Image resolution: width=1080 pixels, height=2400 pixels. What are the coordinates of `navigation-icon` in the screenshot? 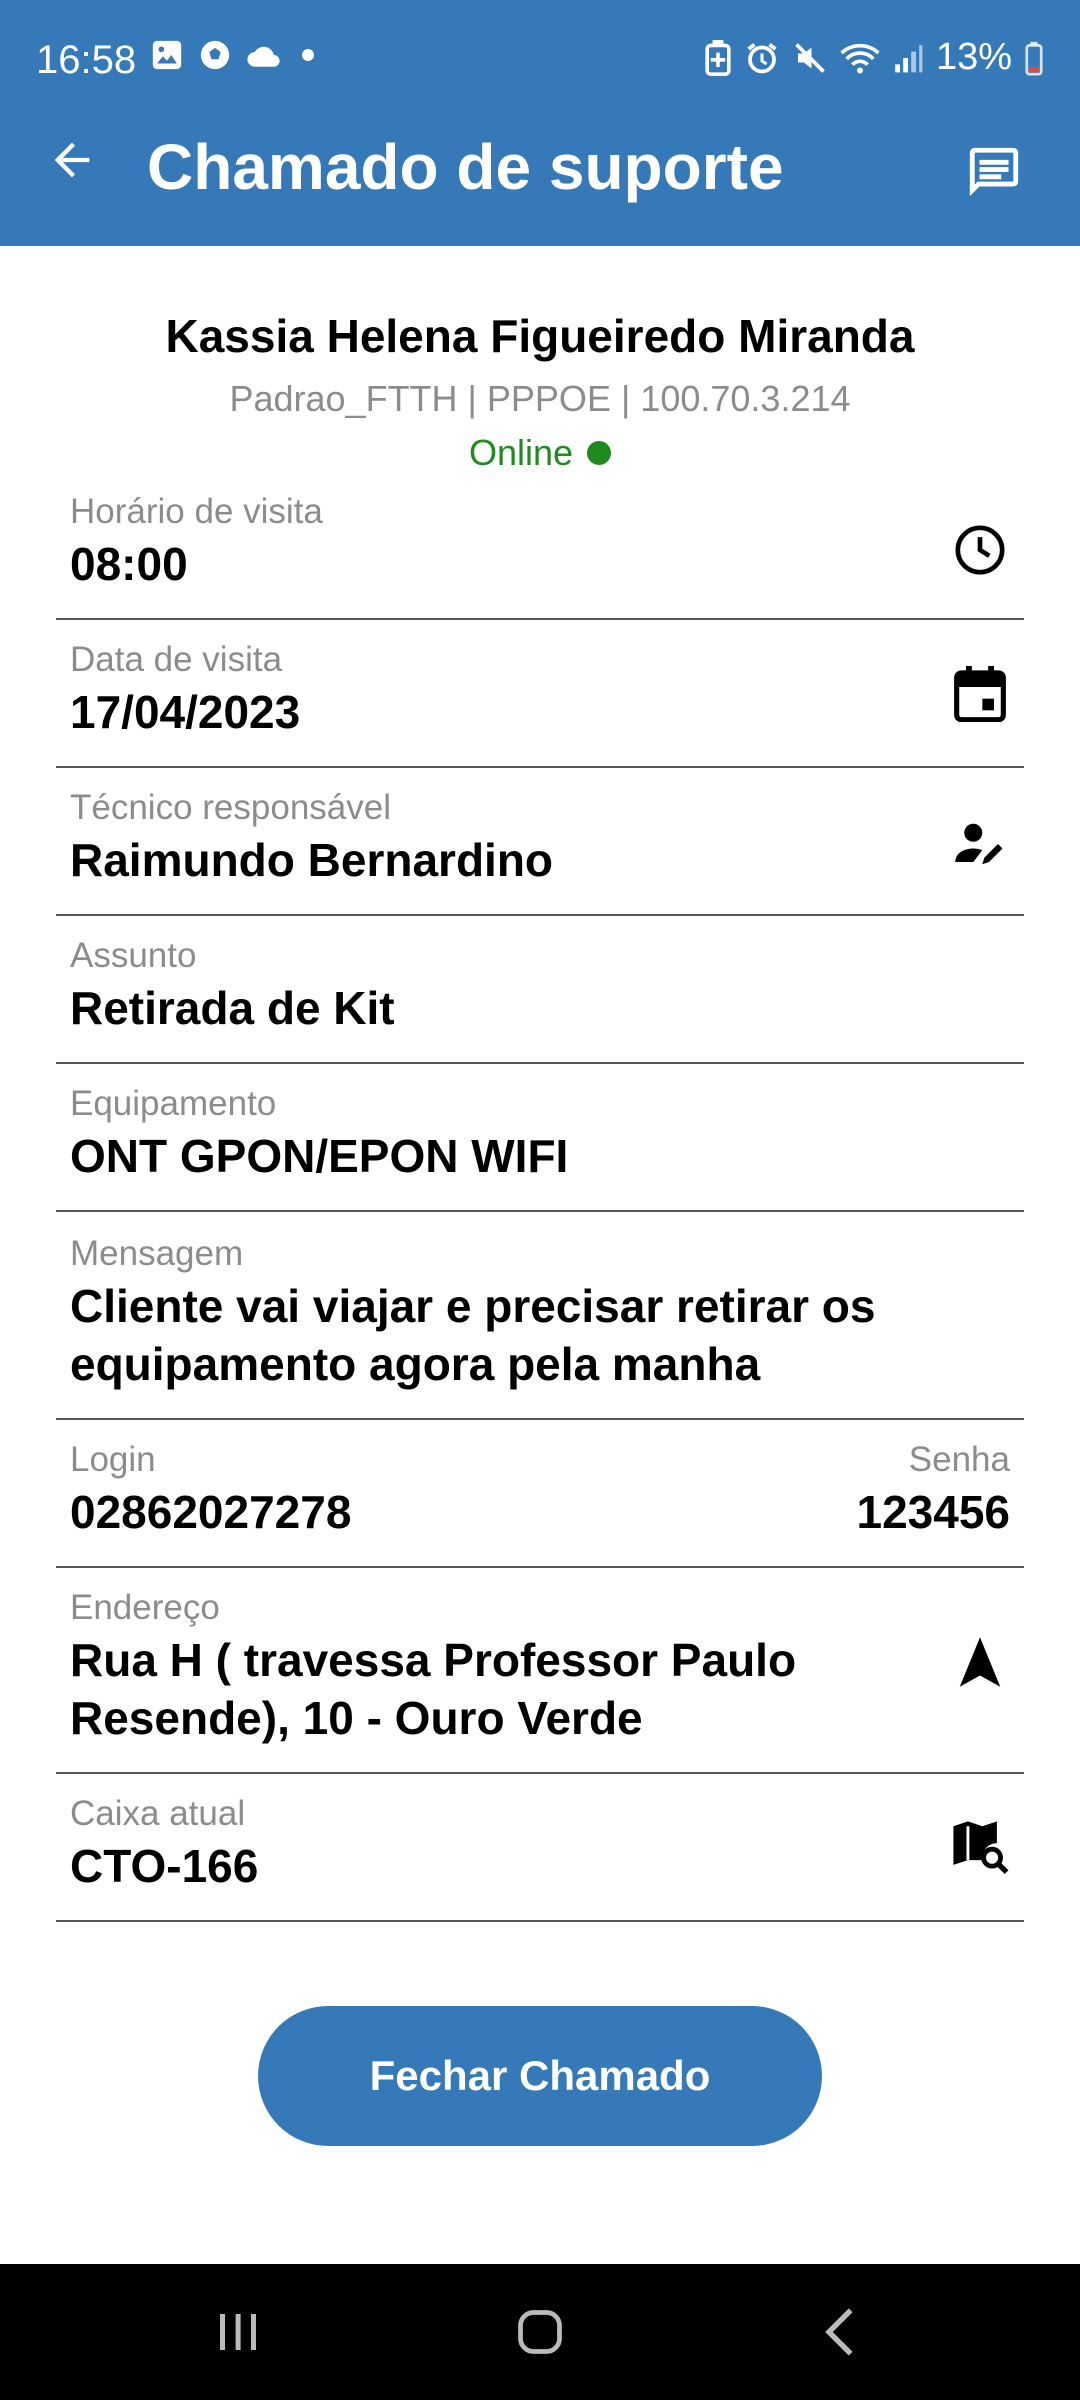 It's located at (980, 1662).